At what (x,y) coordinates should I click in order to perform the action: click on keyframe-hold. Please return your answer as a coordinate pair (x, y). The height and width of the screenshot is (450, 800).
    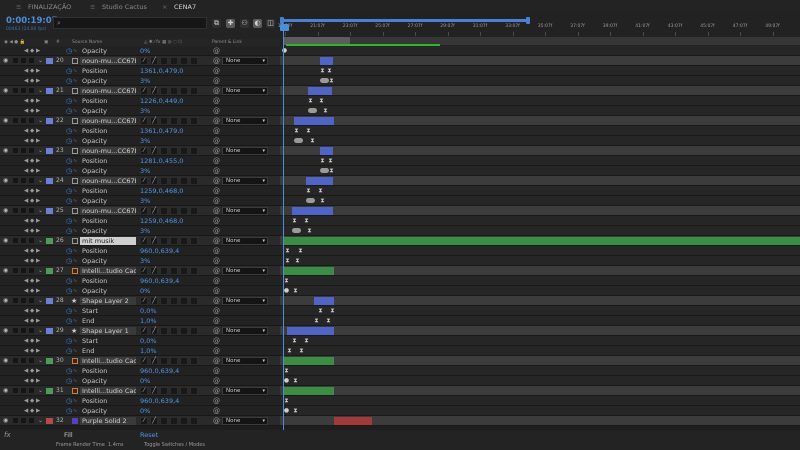
    Looking at the image, I should click on (298, 140).